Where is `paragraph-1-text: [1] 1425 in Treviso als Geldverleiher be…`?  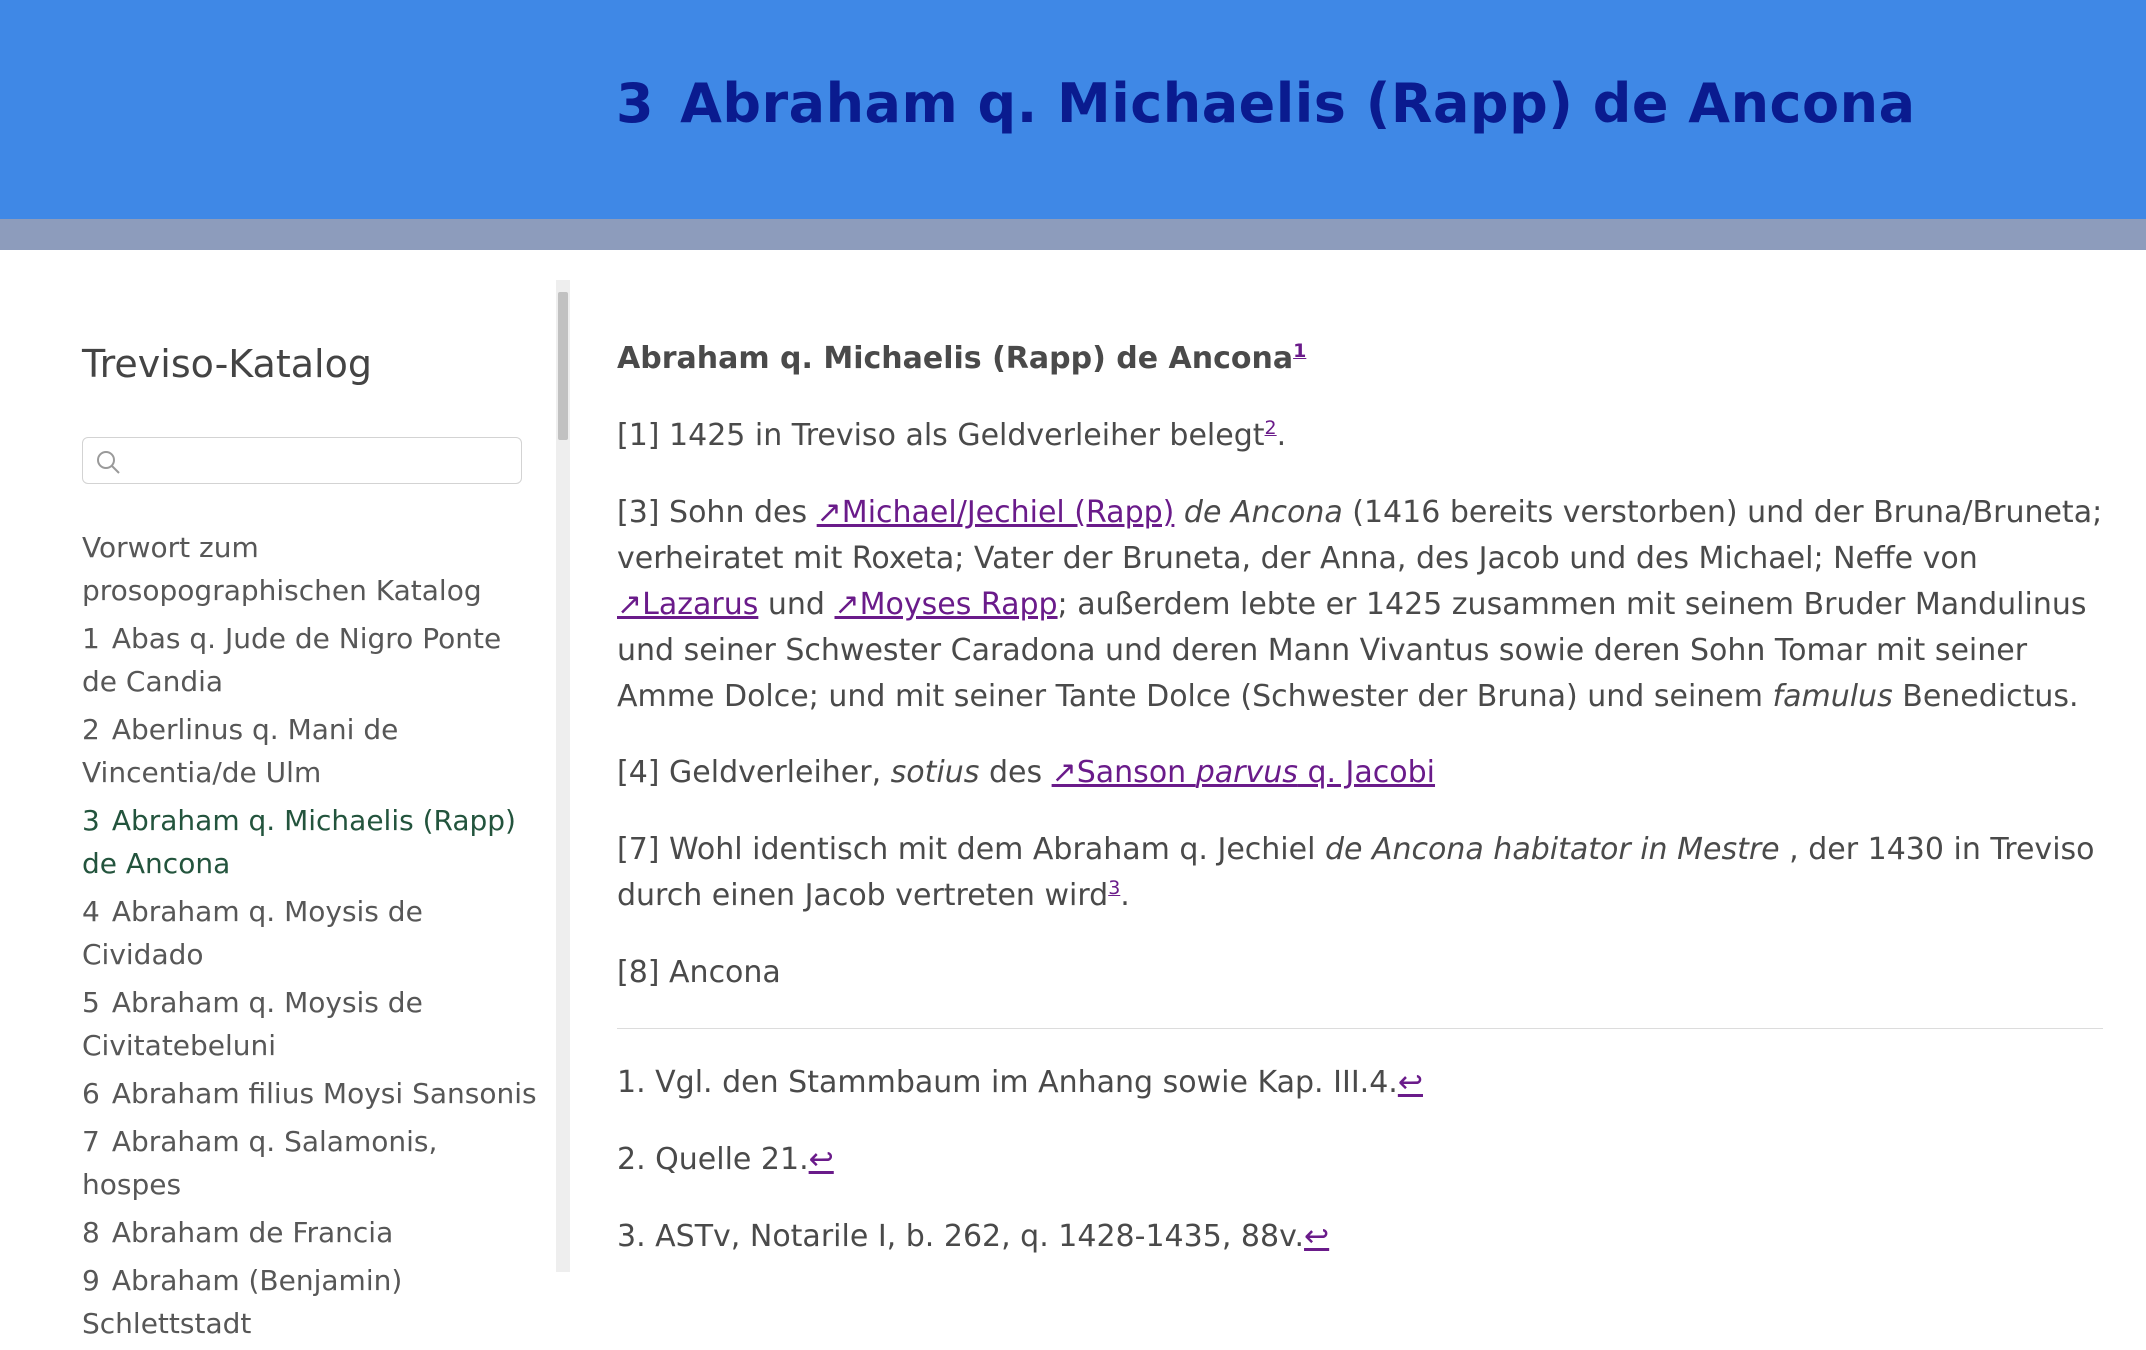 paragraph-1-text: [1] 1425 in Treviso als Geldverleiher be… is located at coordinates (941, 435).